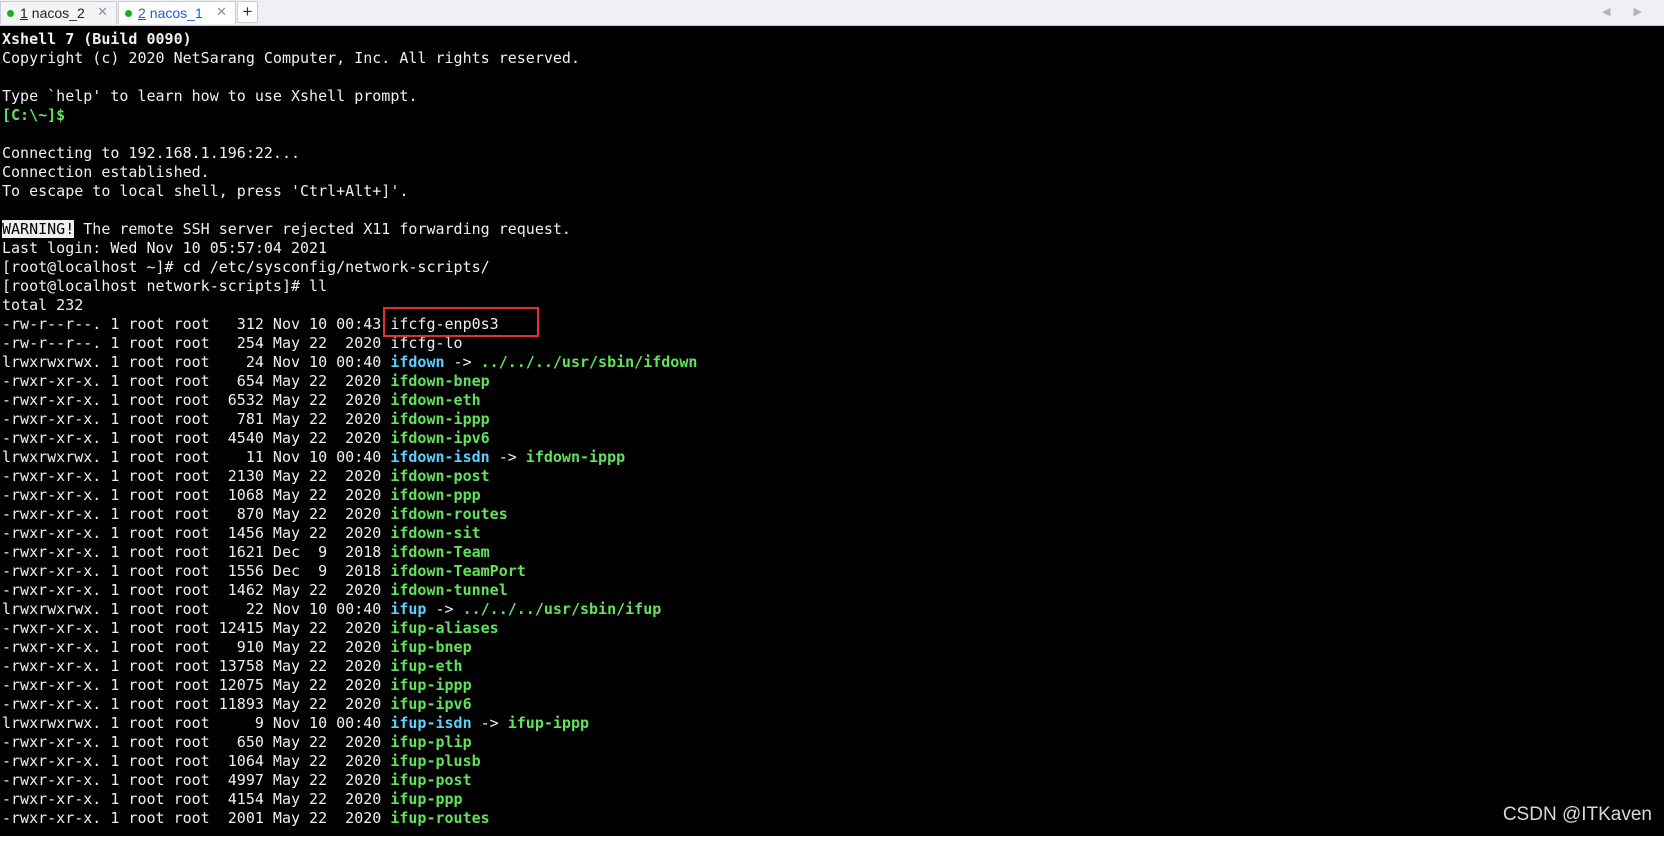 This screenshot has width=1664, height=844. What do you see at coordinates (426, 666) in the screenshot?
I see `terminal-text: ifup-eth` at bounding box center [426, 666].